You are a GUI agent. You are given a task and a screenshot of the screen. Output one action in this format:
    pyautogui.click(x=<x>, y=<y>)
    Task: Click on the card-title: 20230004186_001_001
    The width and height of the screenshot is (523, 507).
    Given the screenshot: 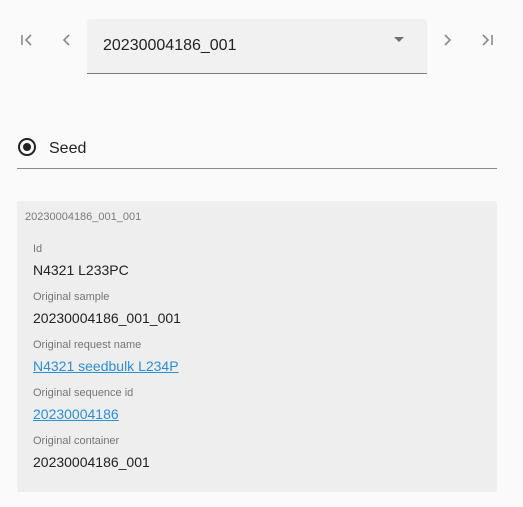 What is the action you would take?
    pyautogui.click(x=83, y=217)
    